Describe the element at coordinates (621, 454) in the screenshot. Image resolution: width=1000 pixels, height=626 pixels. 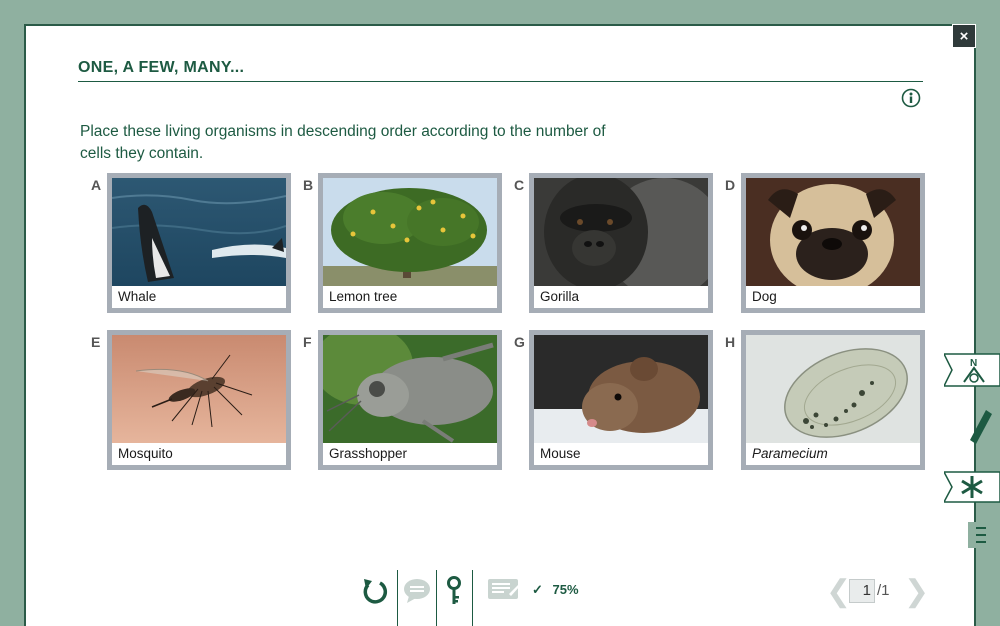
I see `card-label: Mouse` at that location.